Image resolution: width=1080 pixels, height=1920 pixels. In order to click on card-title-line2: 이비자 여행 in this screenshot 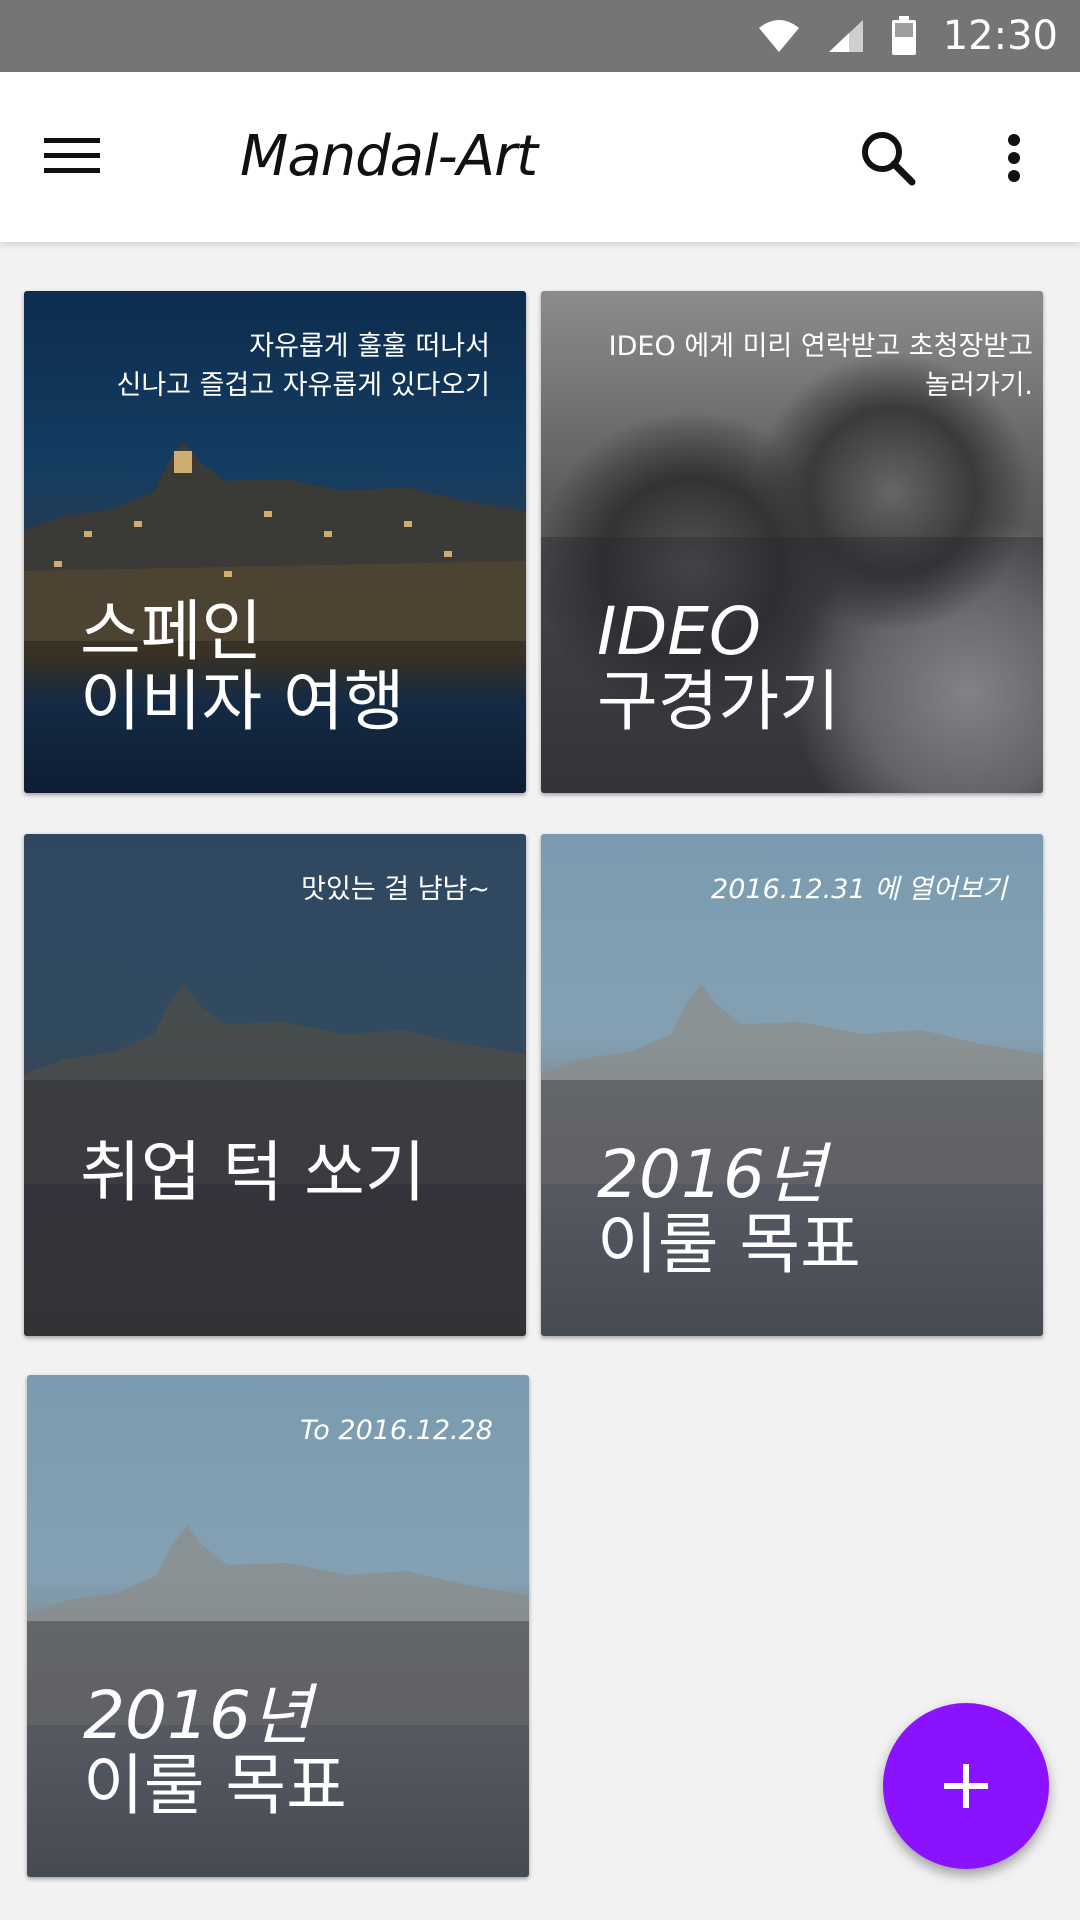, I will do `click(242, 701)`.